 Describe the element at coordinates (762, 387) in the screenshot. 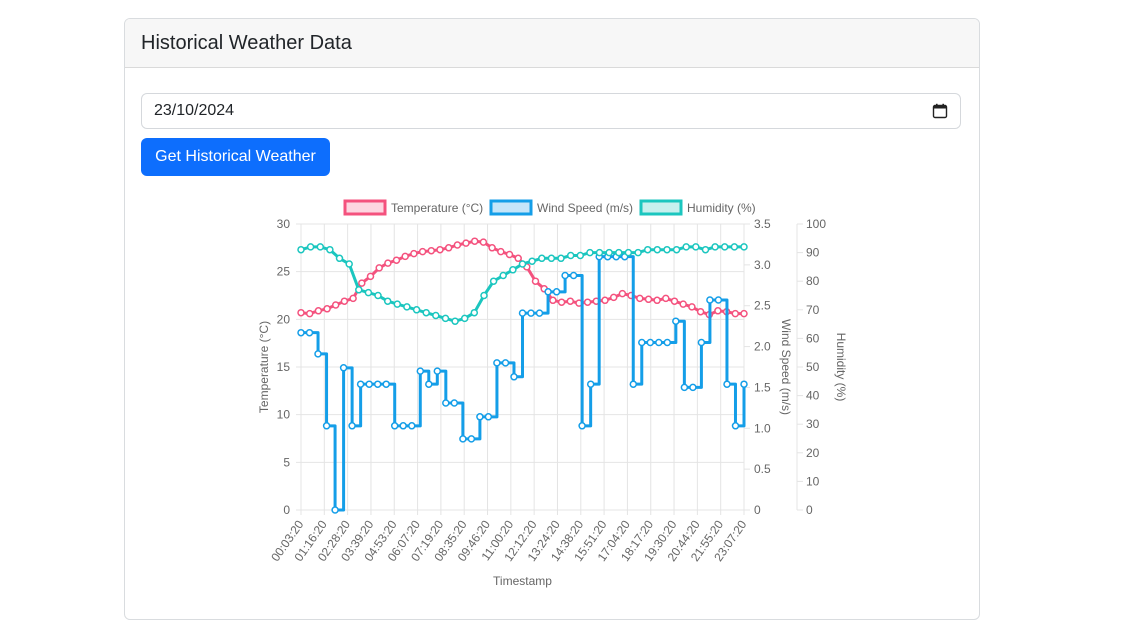

I see `y-wind-tick-label: 1.5` at that location.